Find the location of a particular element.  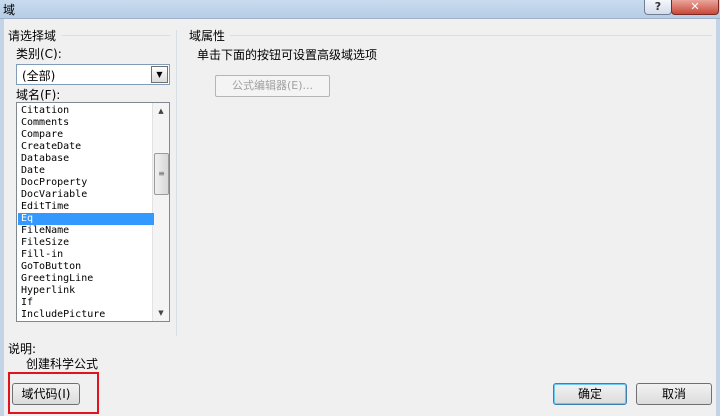

list-item: If is located at coordinates (86, 303).